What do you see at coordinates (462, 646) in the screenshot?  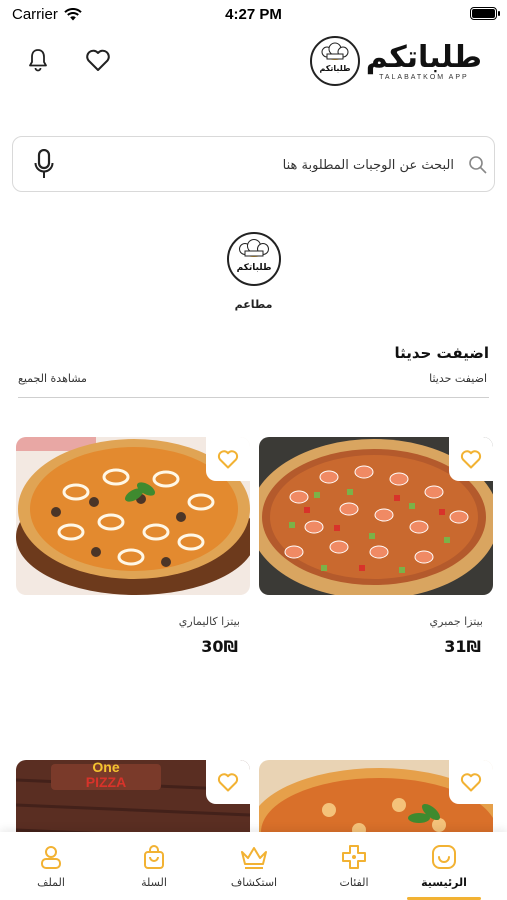 I see `product-price: 31₪` at bounding box center [462, 646].